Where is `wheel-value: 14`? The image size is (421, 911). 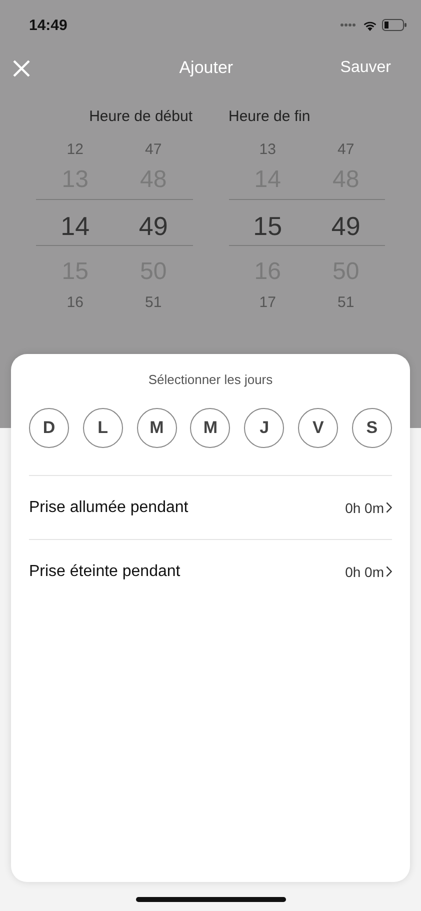 wheel-value: 14 is located at coordinates (75, 226).